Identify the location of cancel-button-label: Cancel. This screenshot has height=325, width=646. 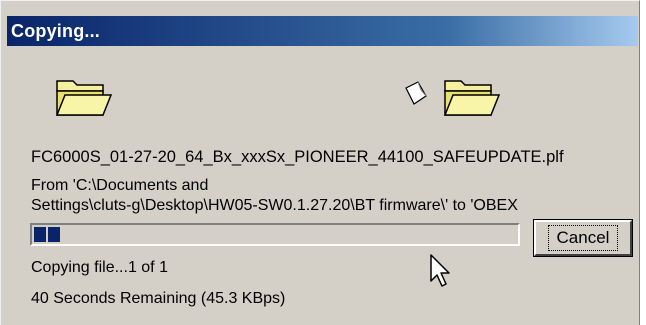
(583, 238).